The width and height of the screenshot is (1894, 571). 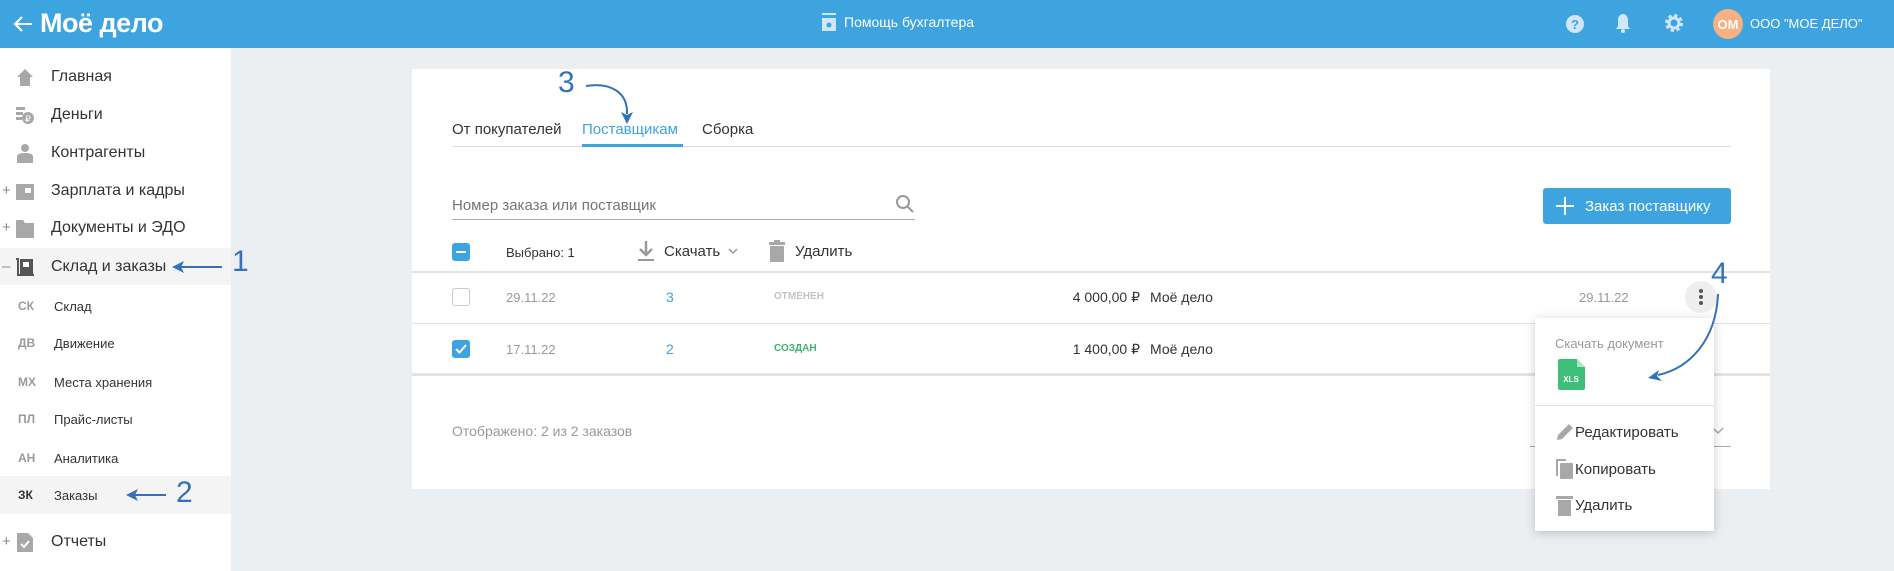 What do you see at coordinates (727, 129) in the screenshot?
I see `tab-assembly: Сборка` at bounding box center [727, 129].